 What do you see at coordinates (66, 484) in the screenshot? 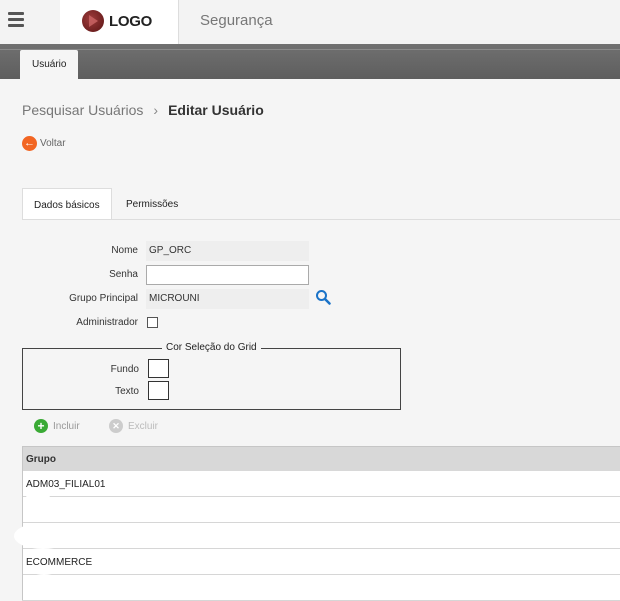
I see `grupo-cell: ADM03_FILIAL01` at bounding box center [66, 484].